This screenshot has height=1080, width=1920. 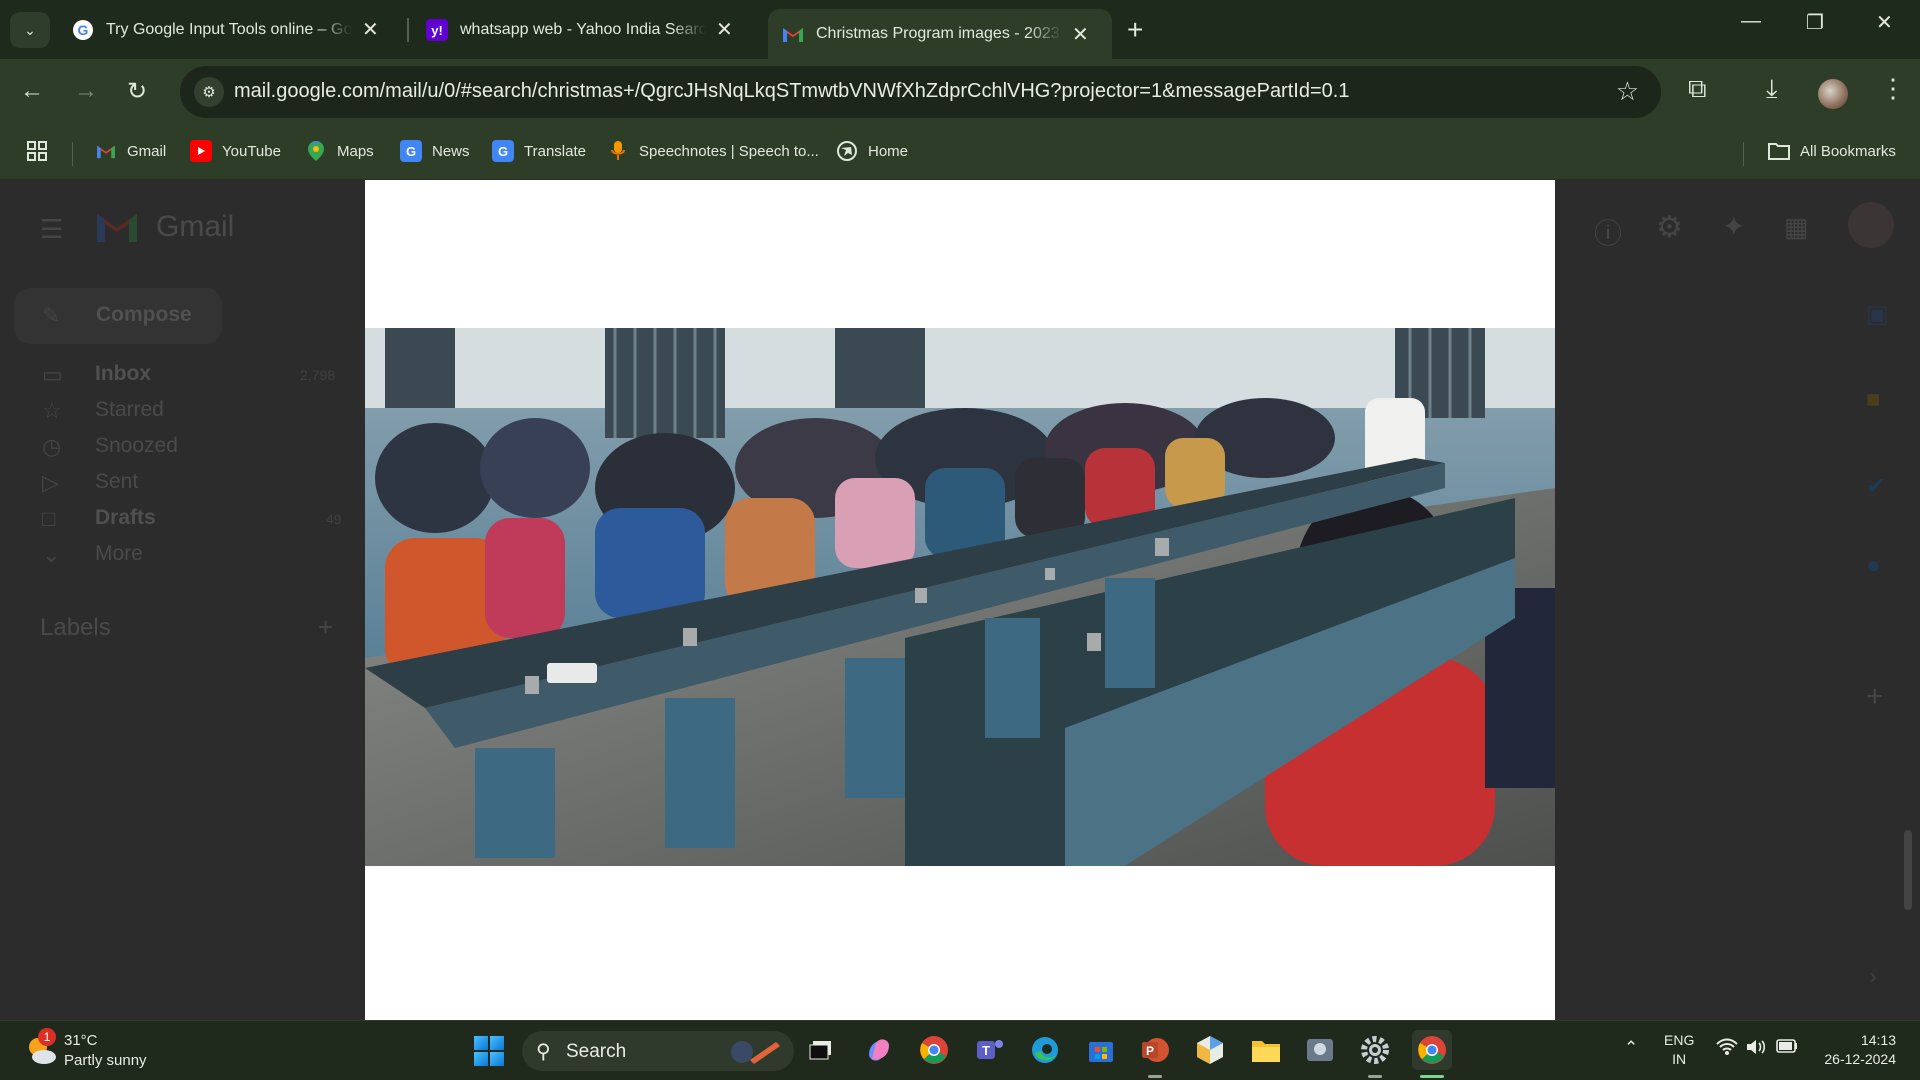 I want to click on tab-search-button: ⌄, so click(x=30, y=30).